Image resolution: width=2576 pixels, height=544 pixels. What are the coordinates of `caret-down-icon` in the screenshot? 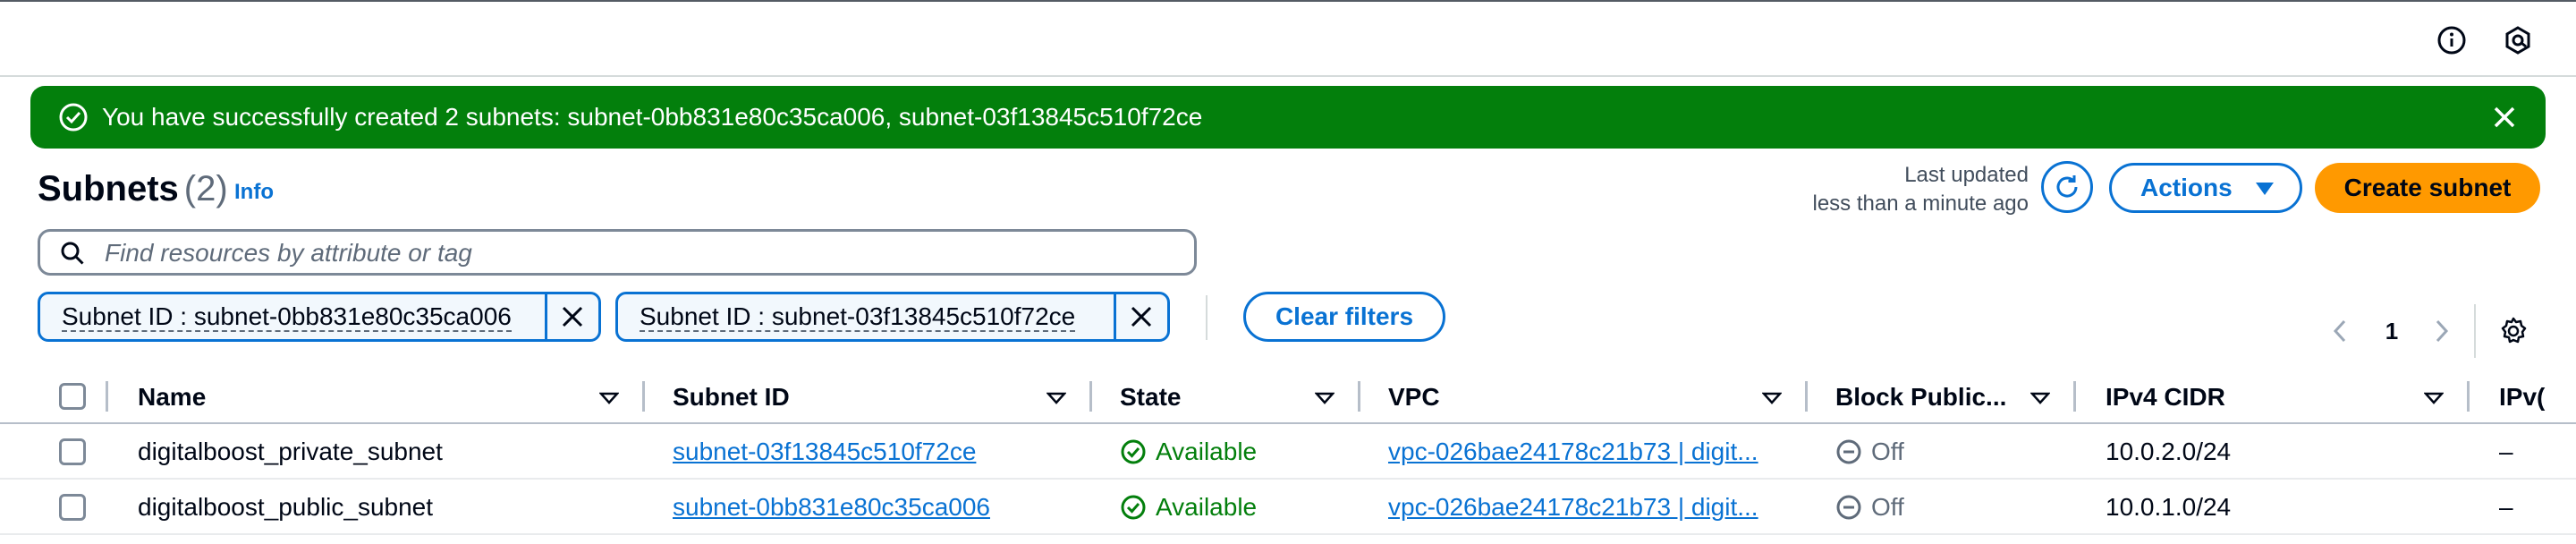 It's located at (2265, 189).